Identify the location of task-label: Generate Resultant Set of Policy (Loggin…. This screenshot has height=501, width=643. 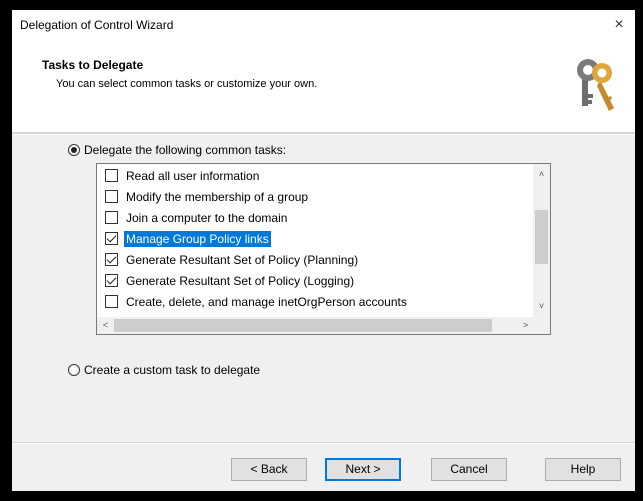
(240, 280).